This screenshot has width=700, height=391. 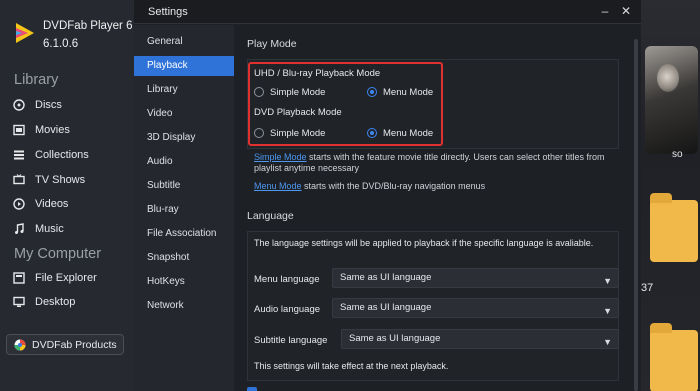 I want to click on simple-mode-link: Simple Mode, so click(x=280, y=157).